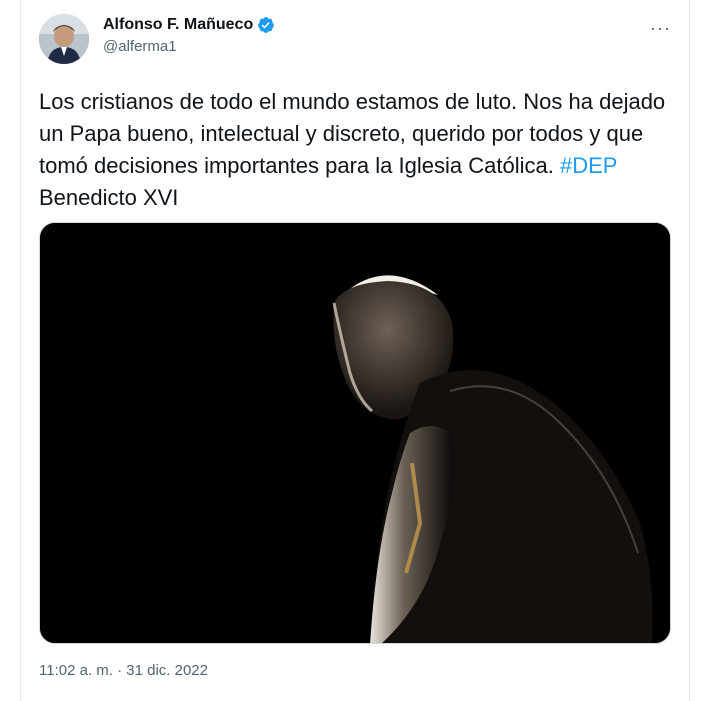 The height and width of the screenshot is (701, 714). I want to click on tweet-header: Alfonso F. Mañueco @alferma1 ···, so click(355, 40).